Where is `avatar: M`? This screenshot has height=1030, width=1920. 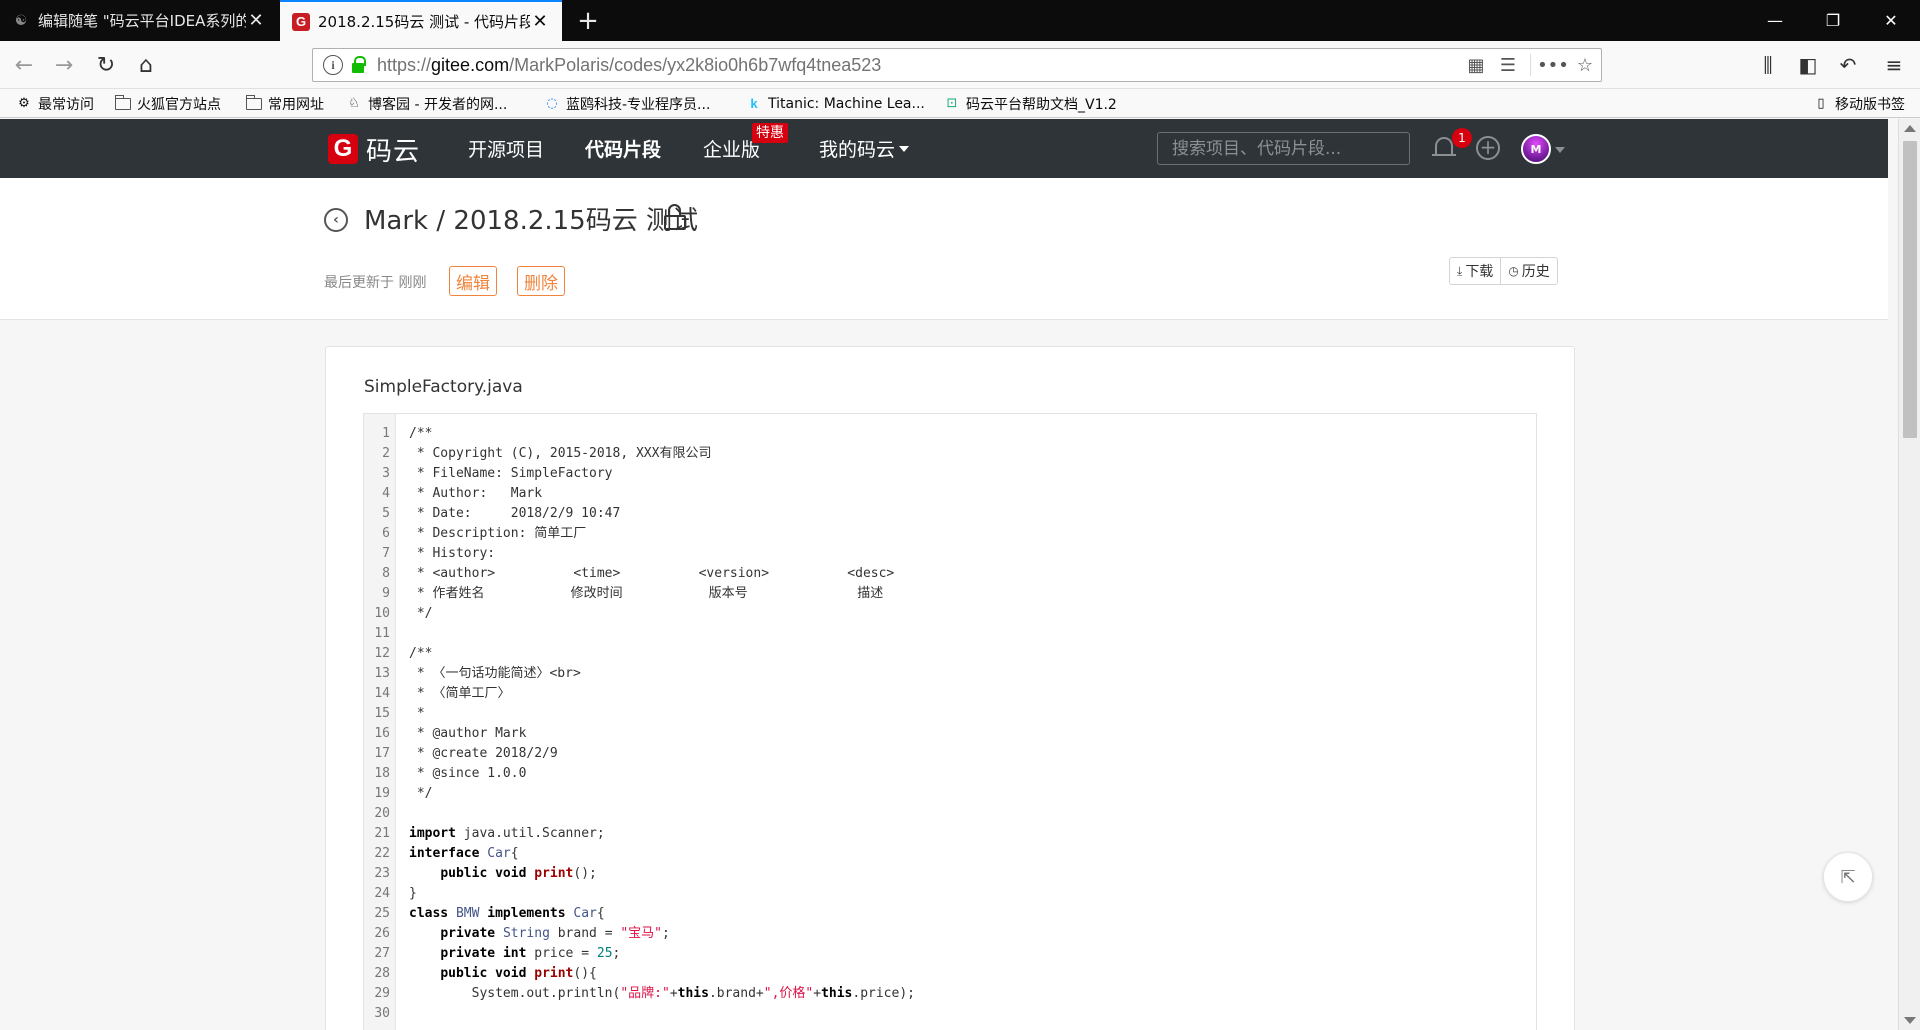
avatar: M is located at coordinates (1536, 149).